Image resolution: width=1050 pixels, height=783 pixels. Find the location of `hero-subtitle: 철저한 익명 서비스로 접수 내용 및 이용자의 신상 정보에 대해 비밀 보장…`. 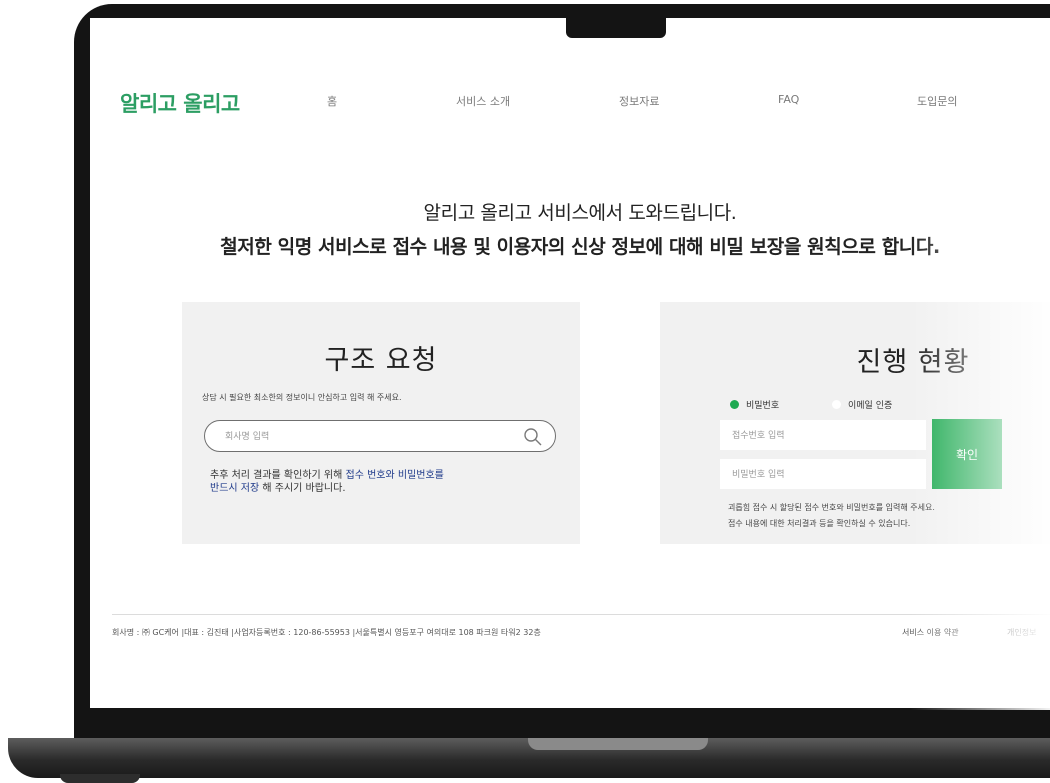

hero-subtitle: 철저한 익명 서비스로 접수 내용 및 이용자의 신상 정보에 대해 비밀 보장… is located at coordinates (580, 247).